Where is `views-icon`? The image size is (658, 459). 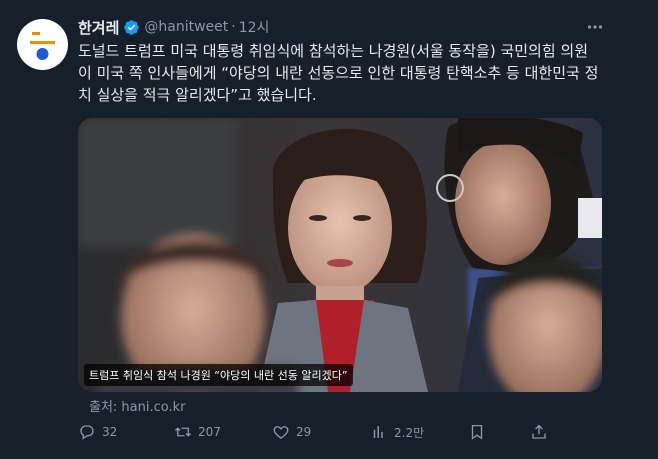
views-icon is located at coordinates (379, 432).